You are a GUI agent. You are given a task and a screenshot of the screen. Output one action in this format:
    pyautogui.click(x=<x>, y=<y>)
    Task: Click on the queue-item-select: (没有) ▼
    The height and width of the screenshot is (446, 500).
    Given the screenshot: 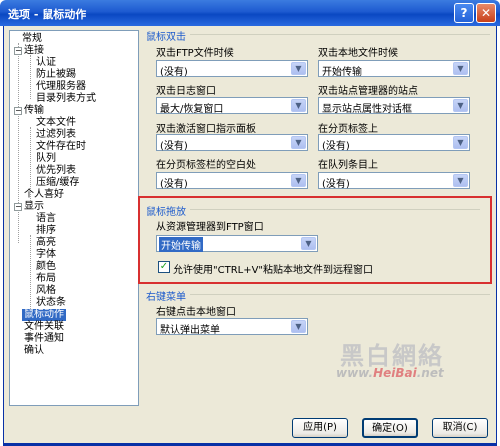 What is the action you would take?
    pyautogui.click(x=394, y=181)
    